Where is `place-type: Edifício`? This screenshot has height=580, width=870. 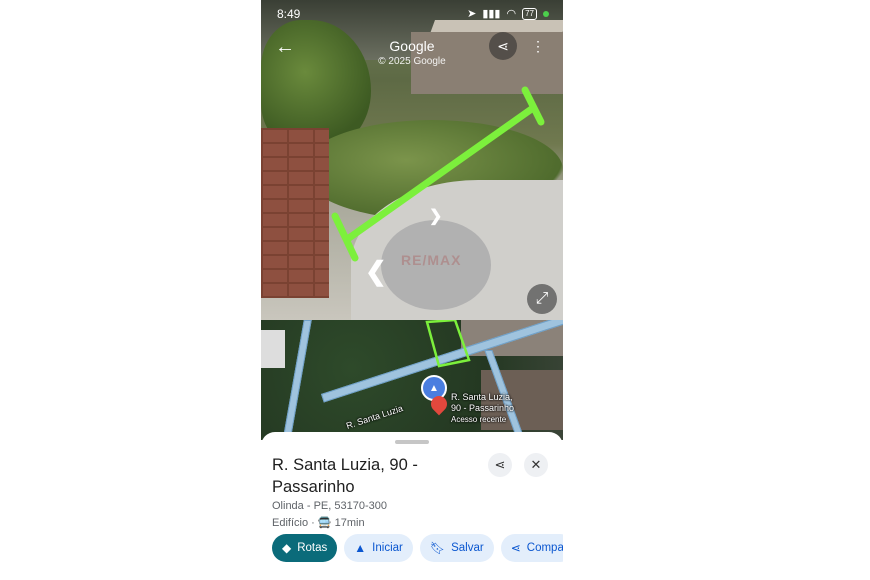 place-type: Edifício is located at coordinates (290, 523).